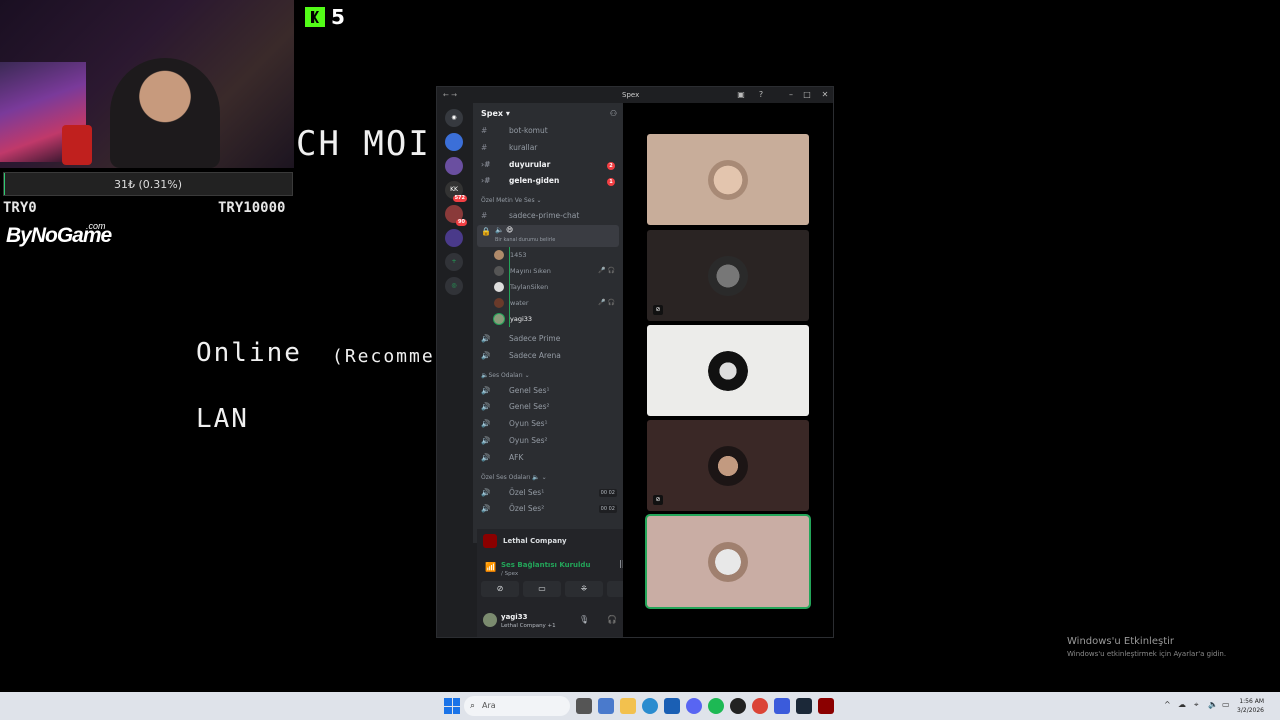 Image resolution: width=1280 pixels, height=720 pixels. Describe the element at coordinates (454, 118) in the screenshot. I see `discord-home-icon: ◉` at that location.